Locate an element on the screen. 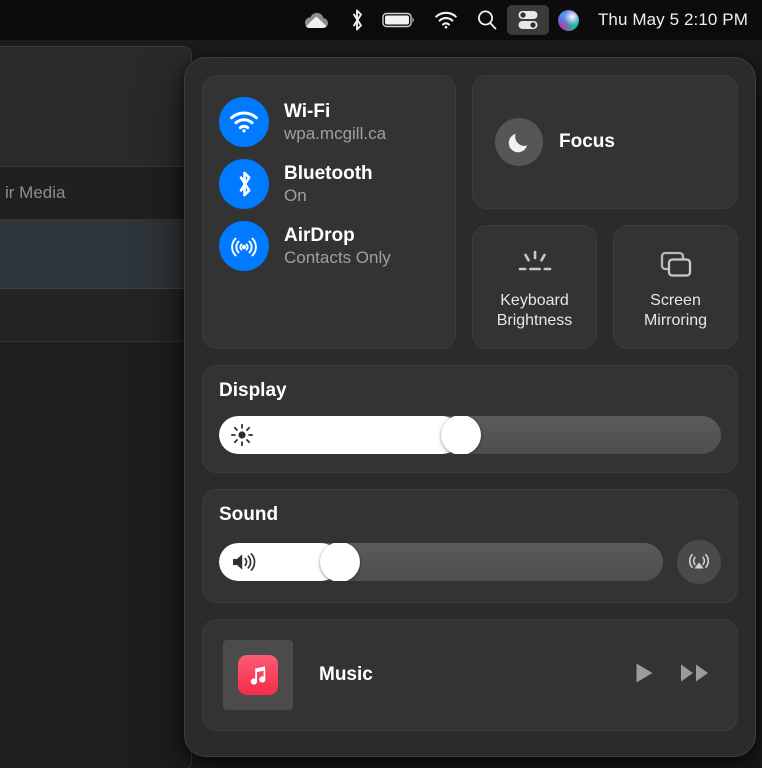 Image resolution: width=762 pixels, height=768 pixels. album-artwork is located at coordinates (258, 675).